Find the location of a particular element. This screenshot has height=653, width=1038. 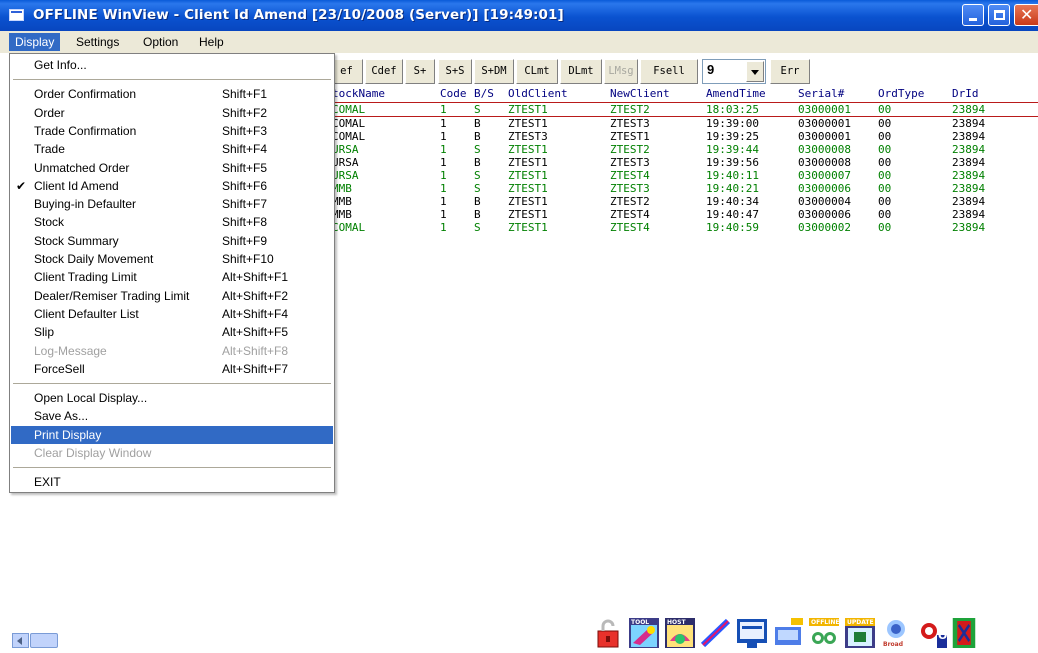

menu-item-stock: Stock Shift+F8 is located at coordinates (172, 222).